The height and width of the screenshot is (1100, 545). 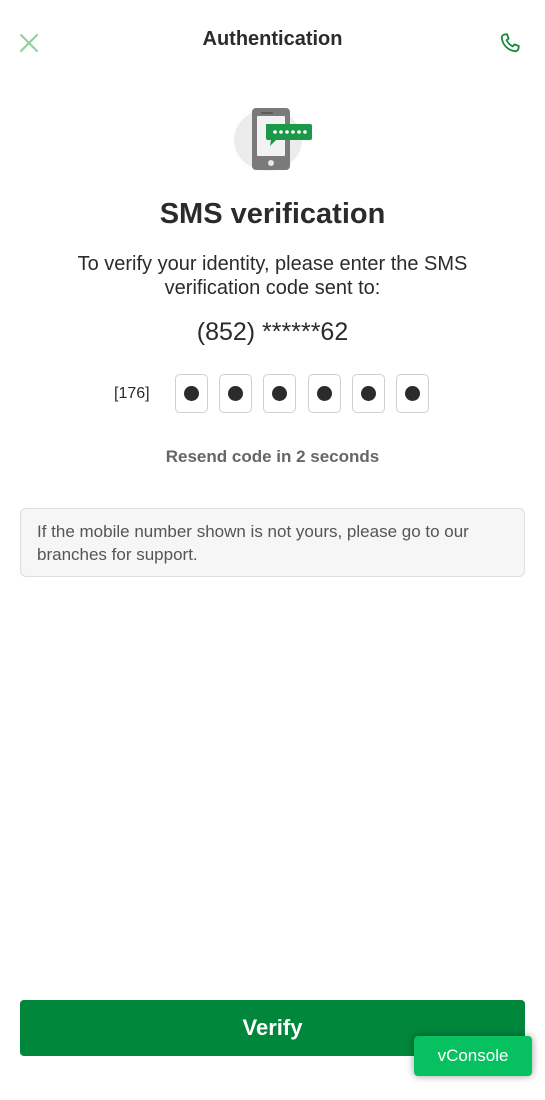 I want to click on otp-input-group: [176], so click(x=272, y=395).